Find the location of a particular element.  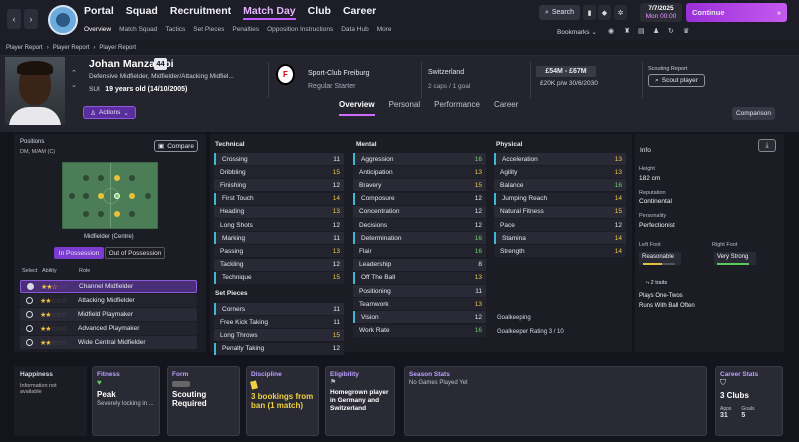

attribute-row: Finishing 12 is located at coordinates (279, 185).